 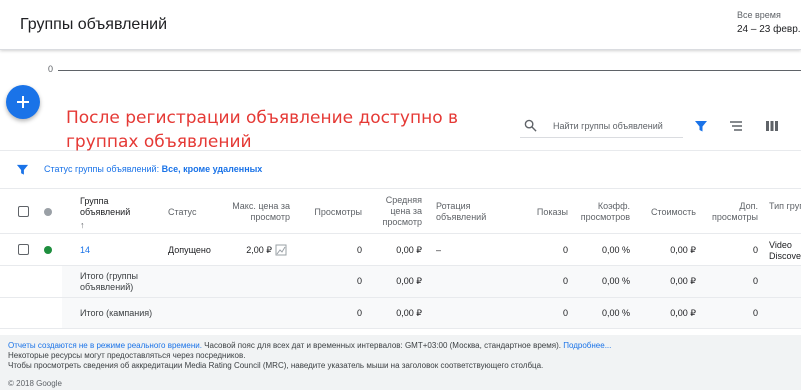 What do you see at coordinates (409, 250) in the screenshot?
I see `cell-avg-cpv: 0,00 ₽` at bounding box center [409, 250].